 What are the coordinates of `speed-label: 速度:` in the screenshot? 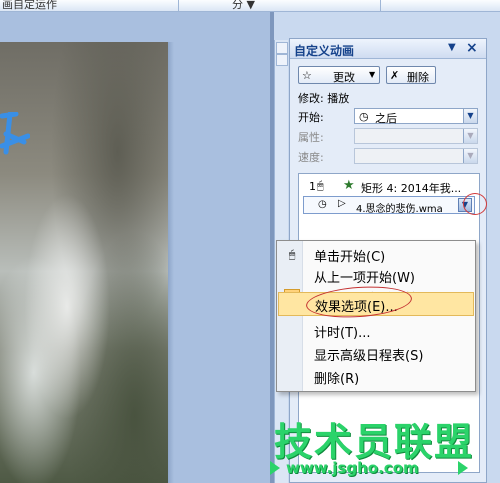 It's located at (311, 157).